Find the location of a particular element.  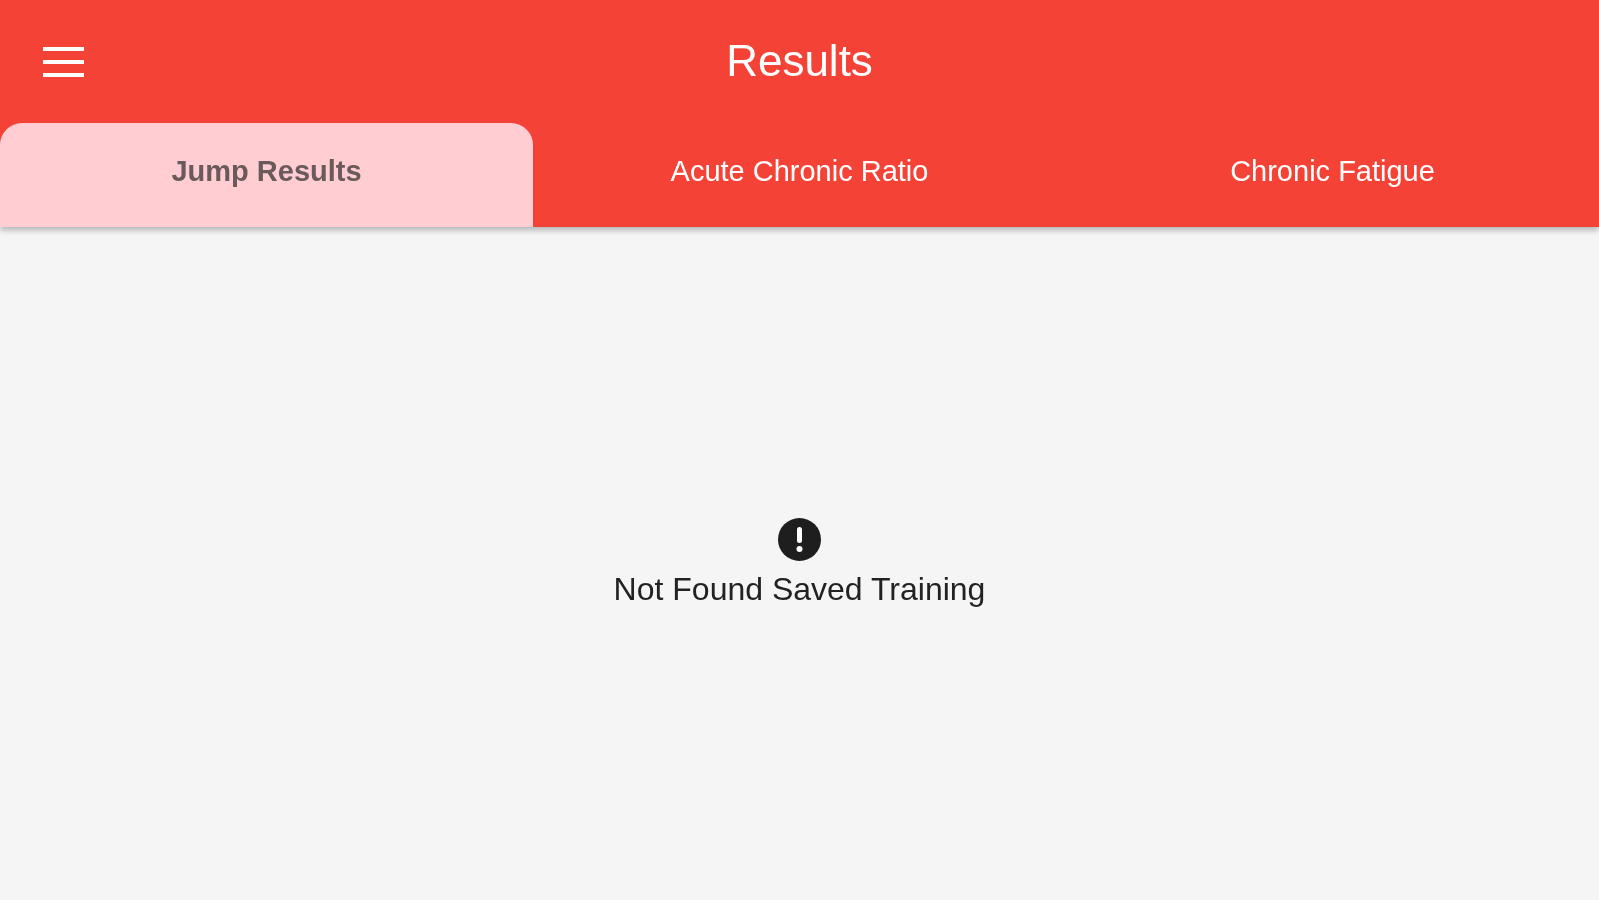

tab: Acute Chronic Ratio is located at coordinates (799, 175).